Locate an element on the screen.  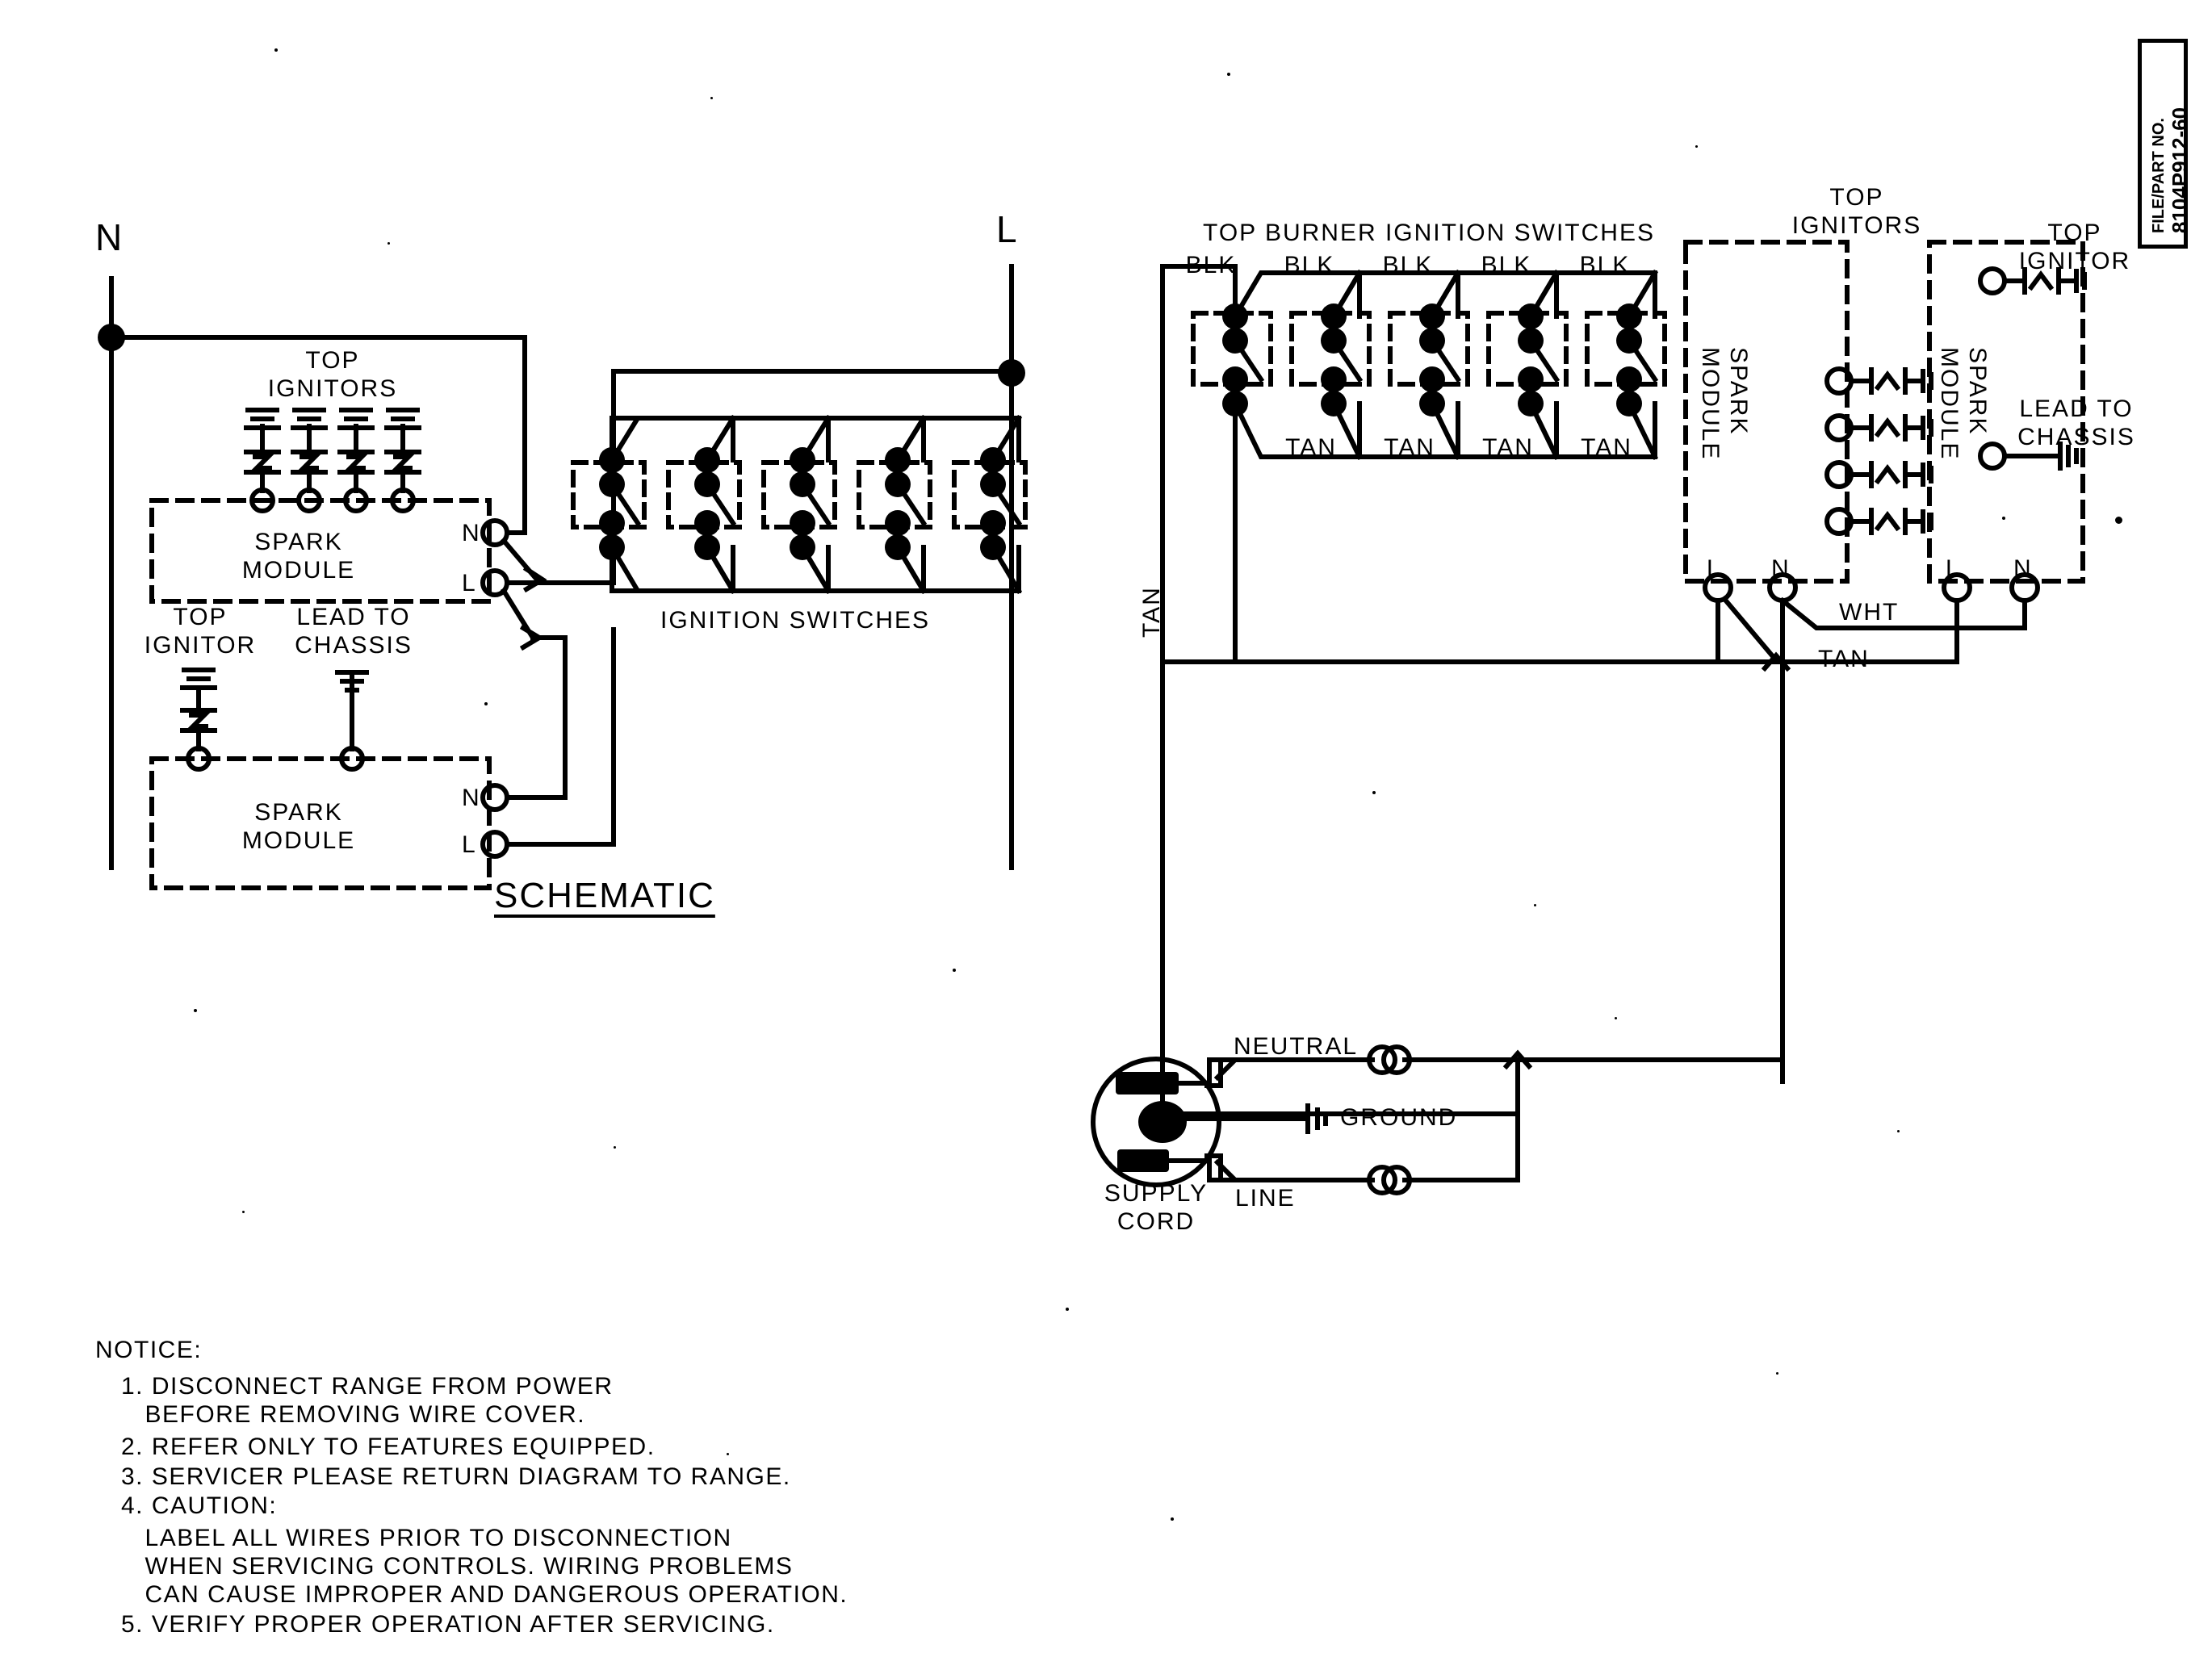
wiring-module-a-terminal-n: N is located at coordinates (1781, 568).